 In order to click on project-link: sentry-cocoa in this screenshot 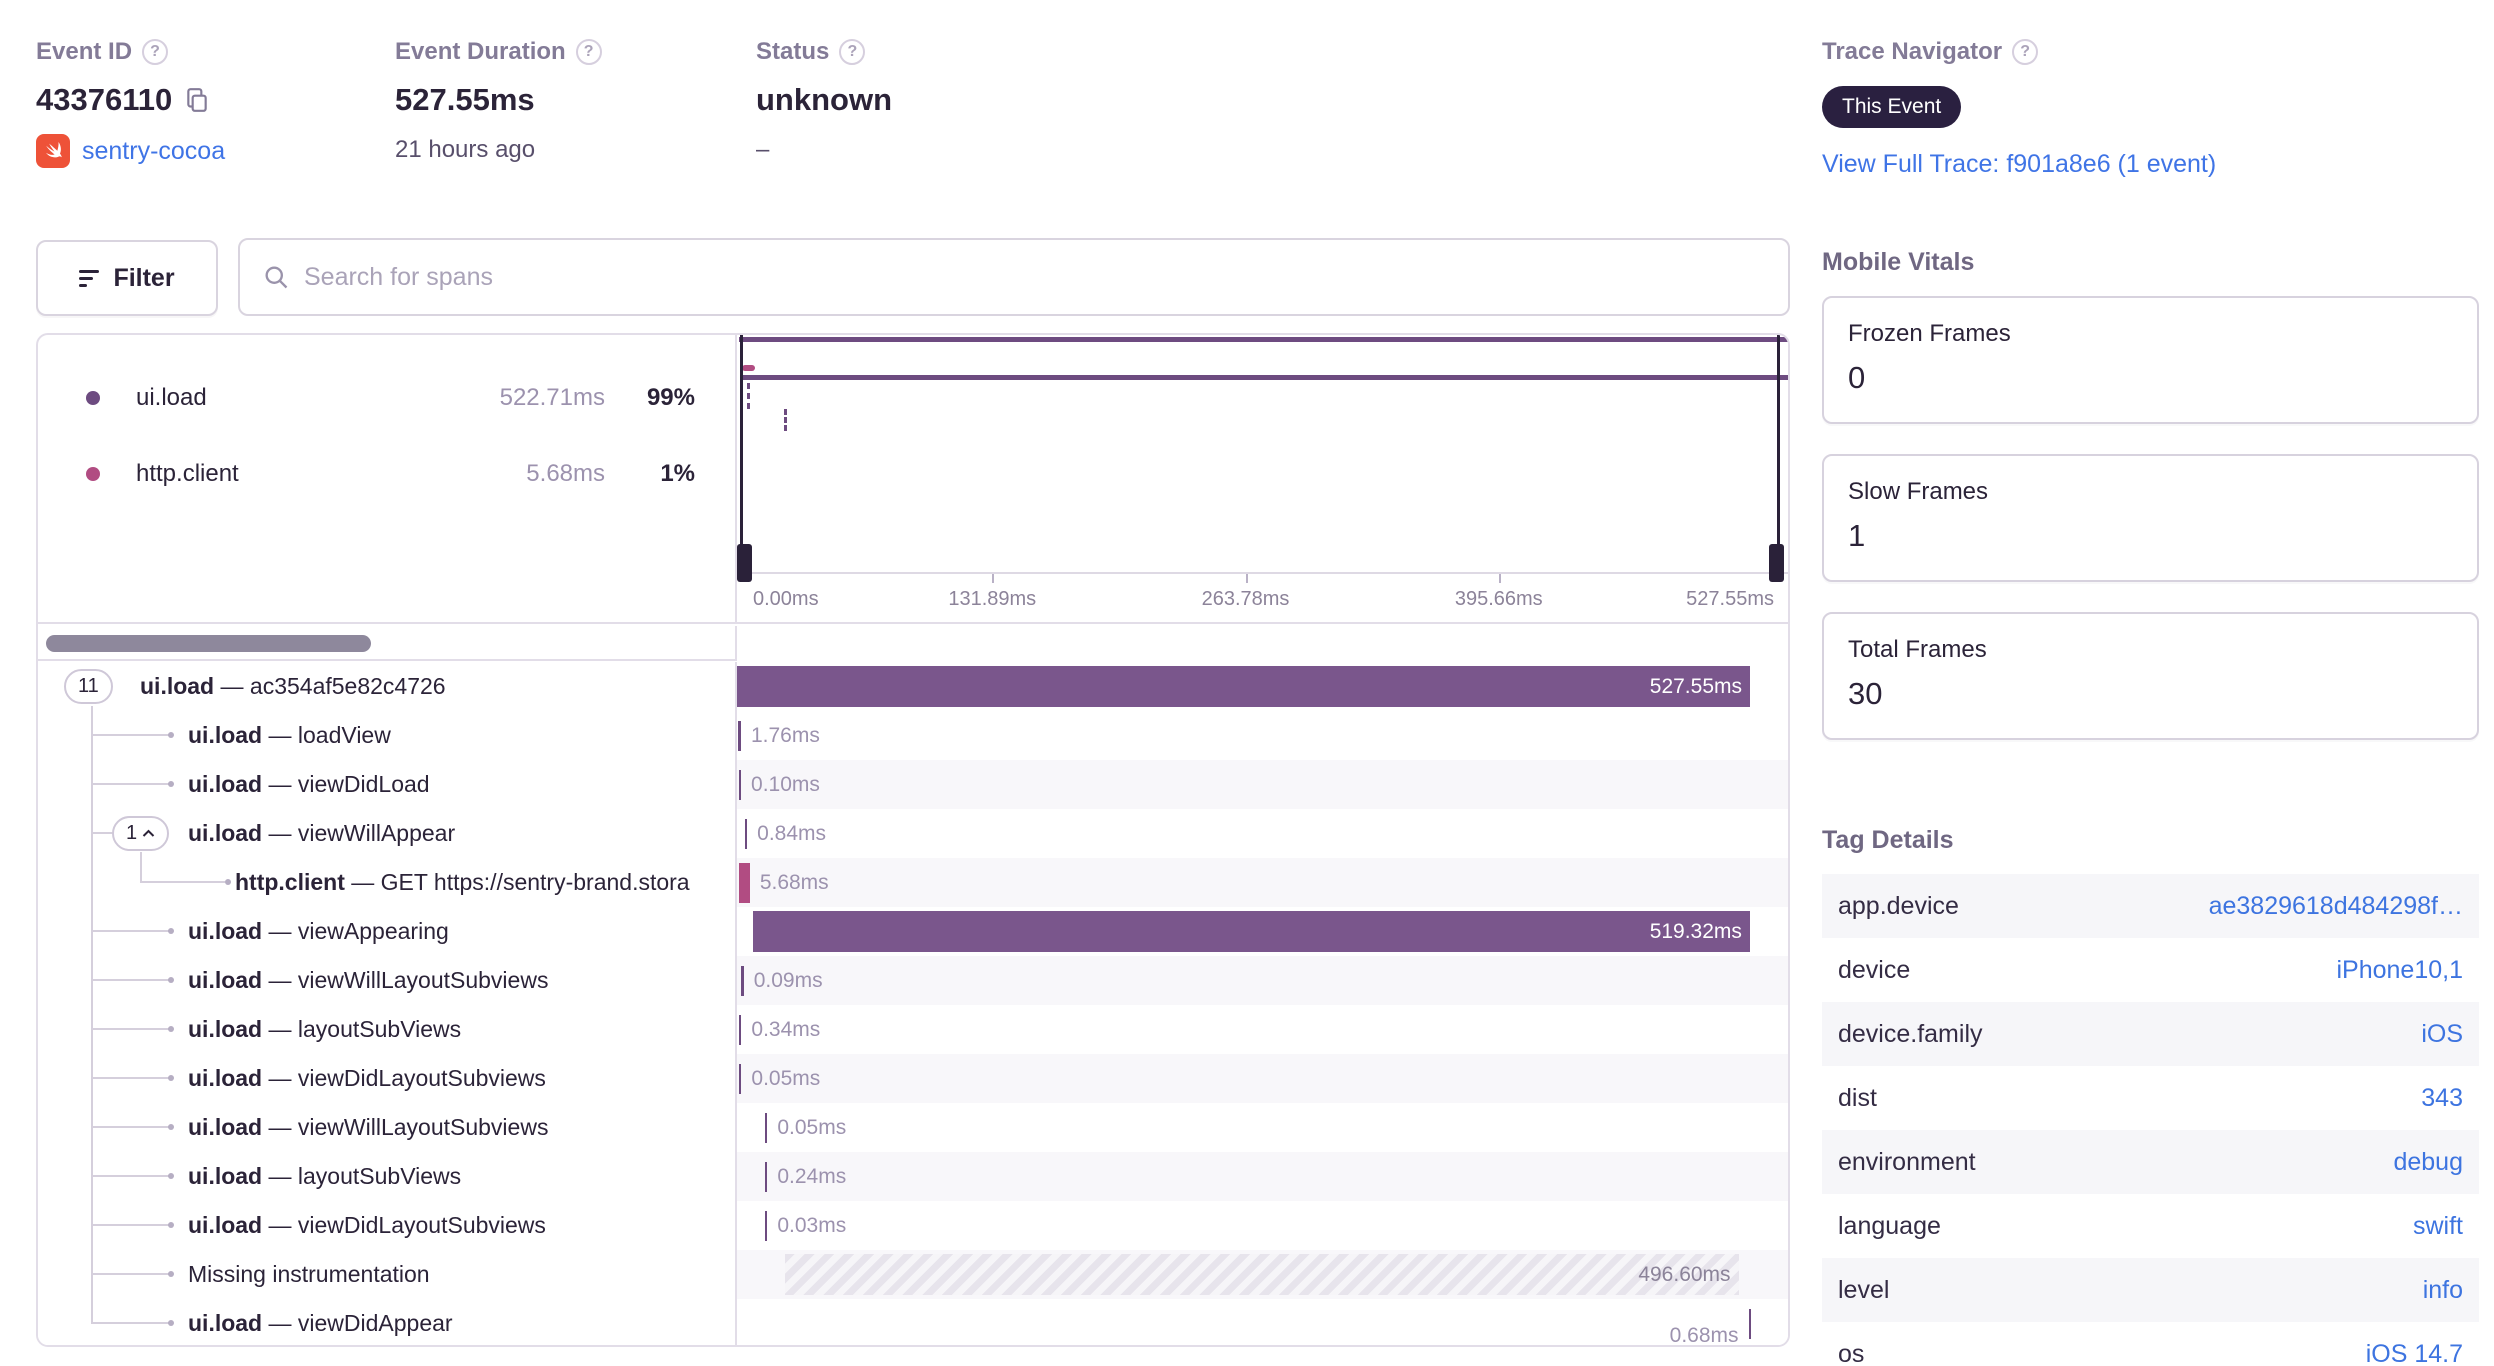, I will do `click(153, 151)`.